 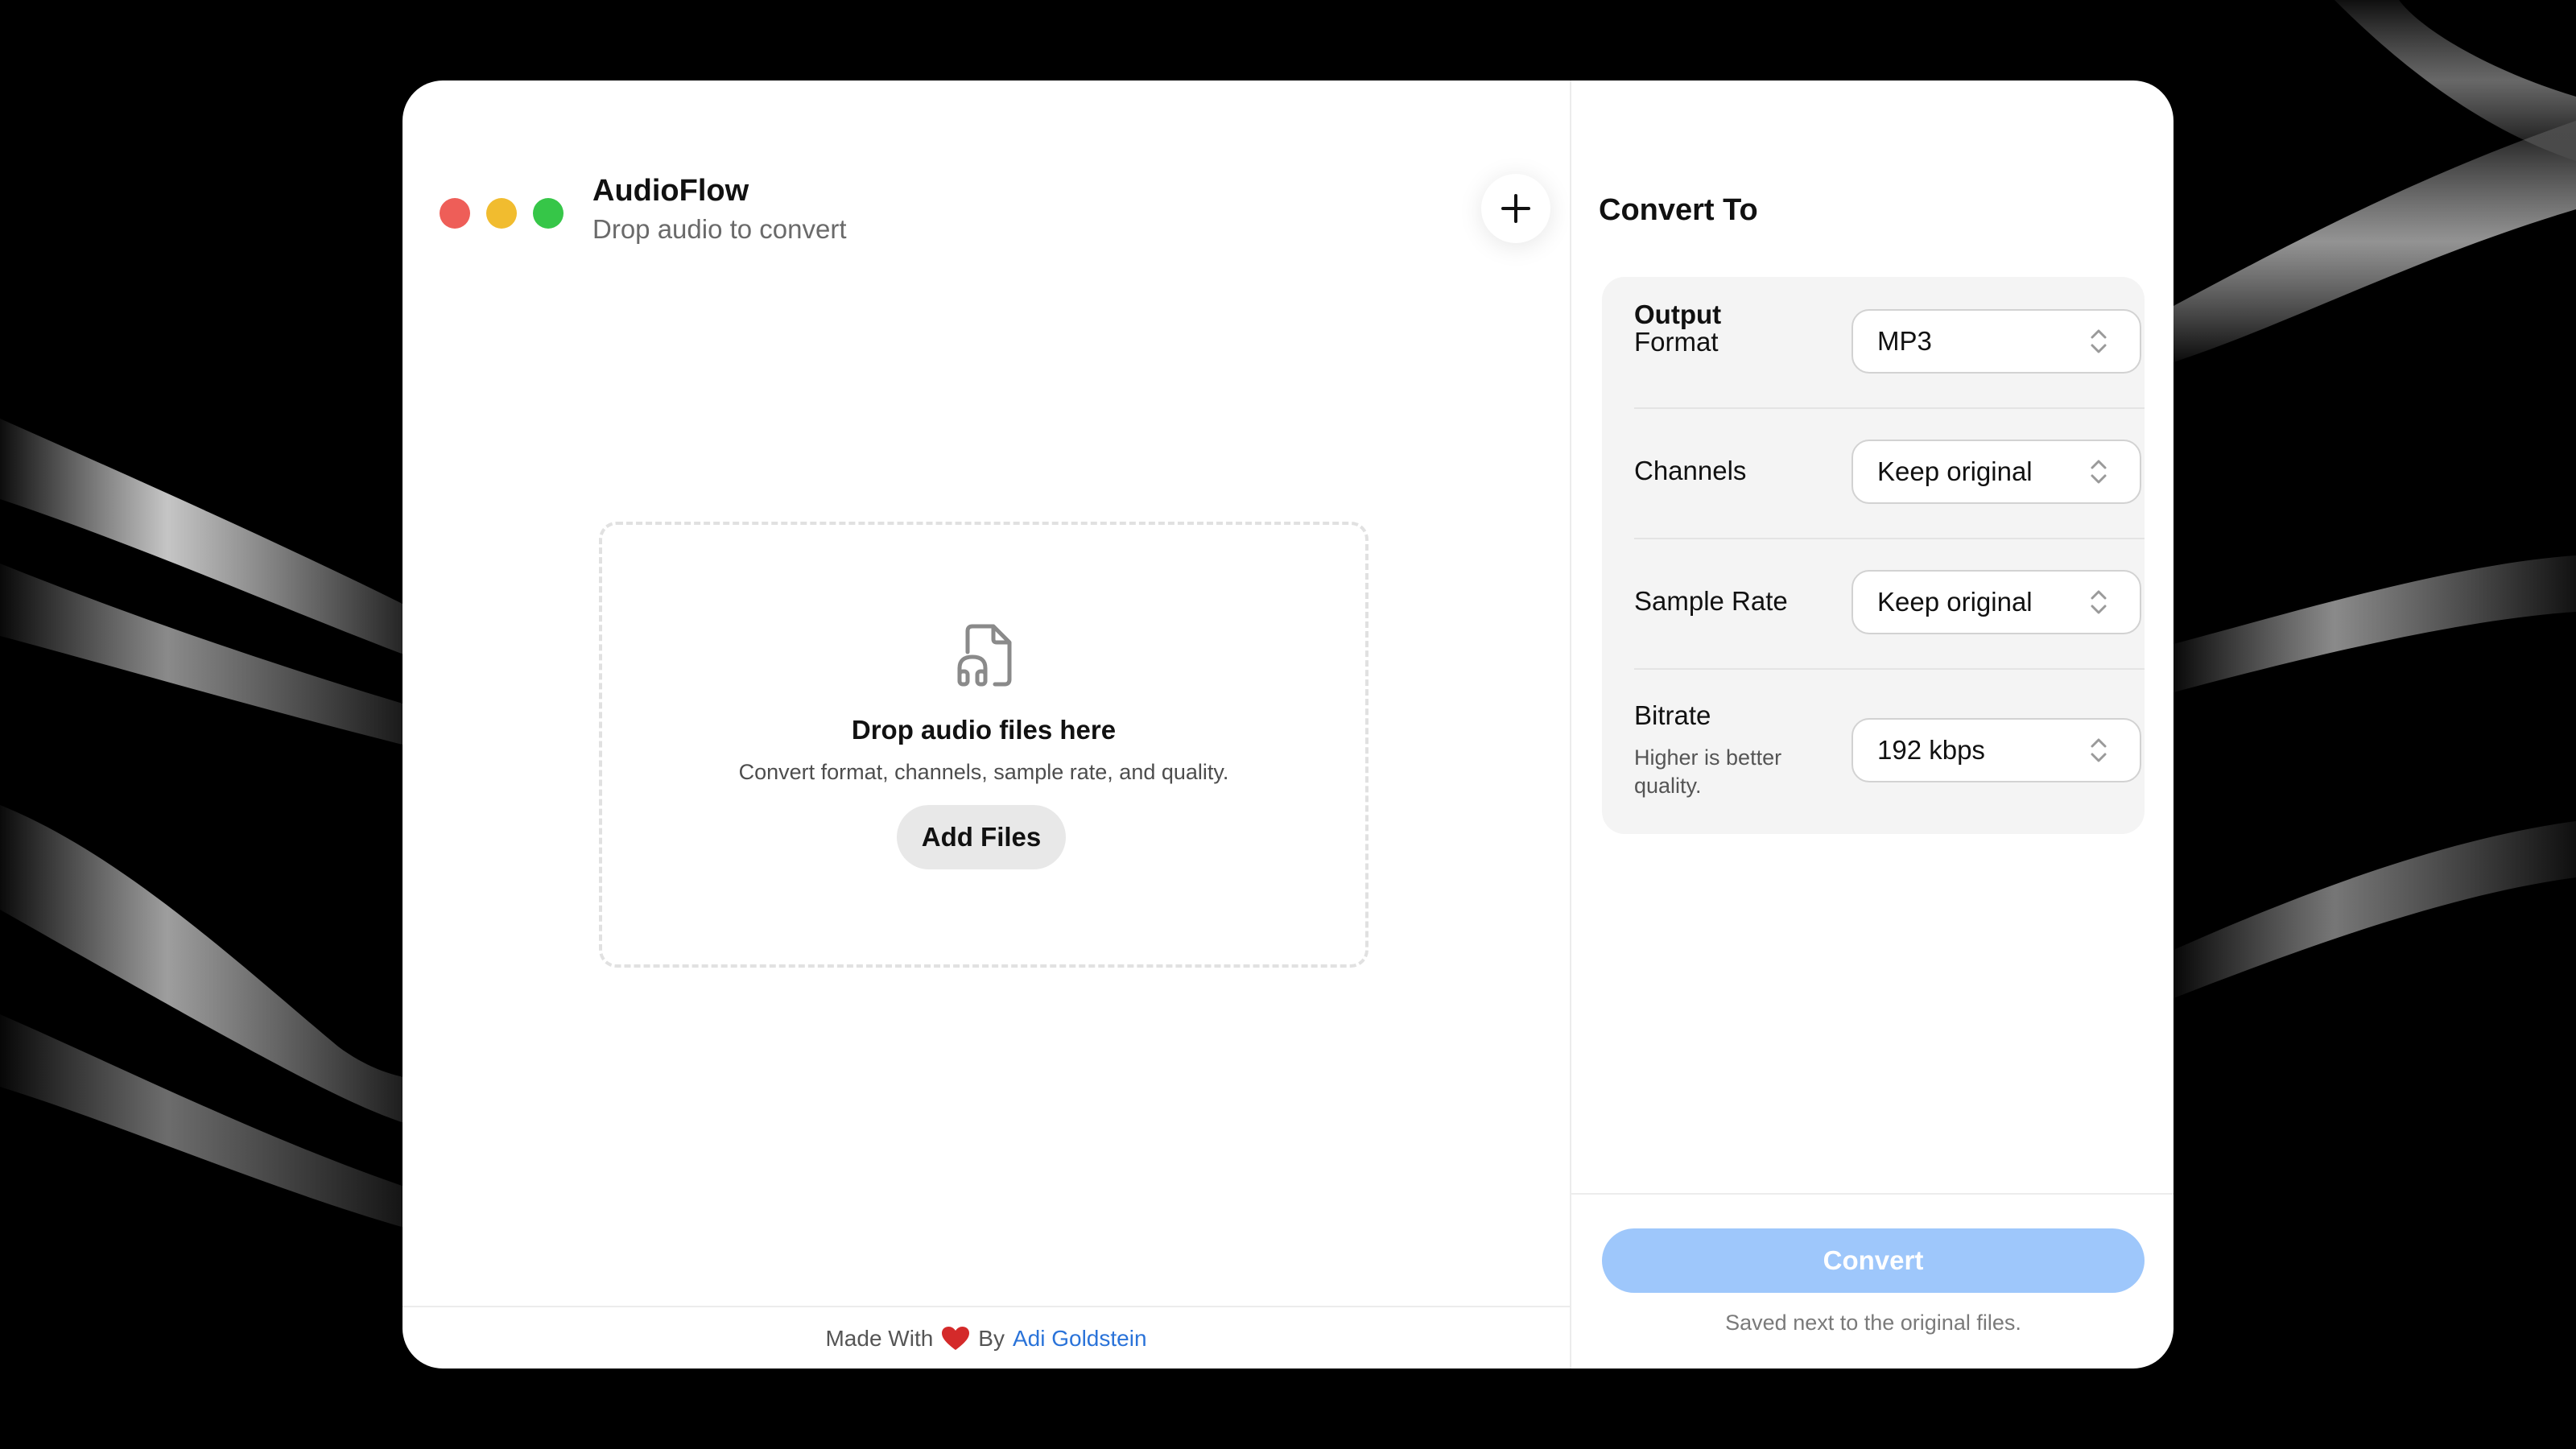 What do you see at coordinates (1676, 342) in the screenshot?
I see `format-label: Format` at bounding box center [1676, 342].